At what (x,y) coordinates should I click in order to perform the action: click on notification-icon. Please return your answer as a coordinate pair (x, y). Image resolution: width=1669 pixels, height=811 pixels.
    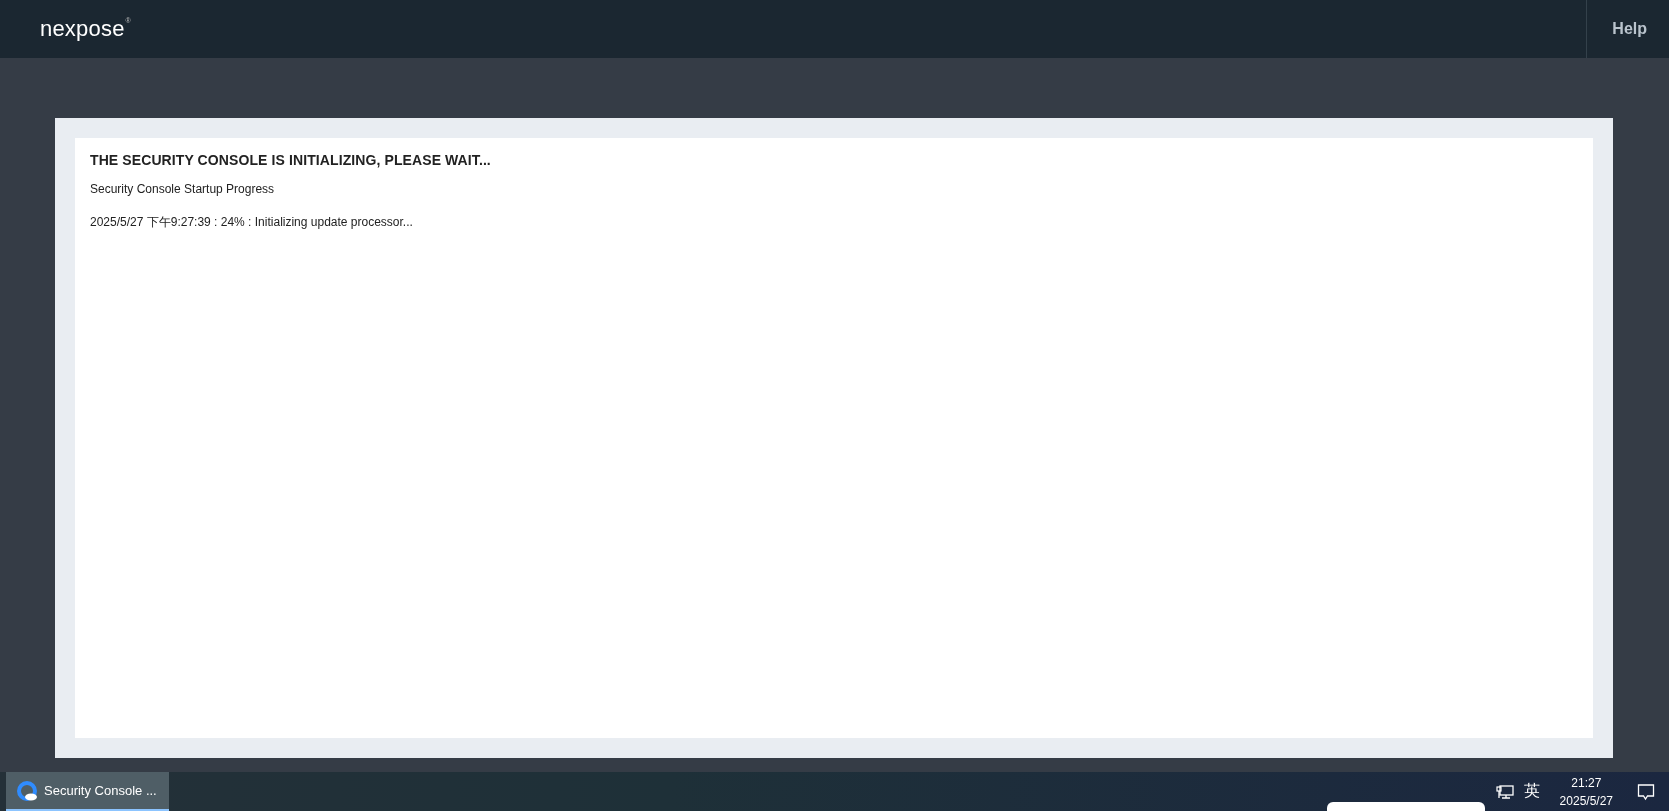
    Looking at the image, I should click on (1646, 791).